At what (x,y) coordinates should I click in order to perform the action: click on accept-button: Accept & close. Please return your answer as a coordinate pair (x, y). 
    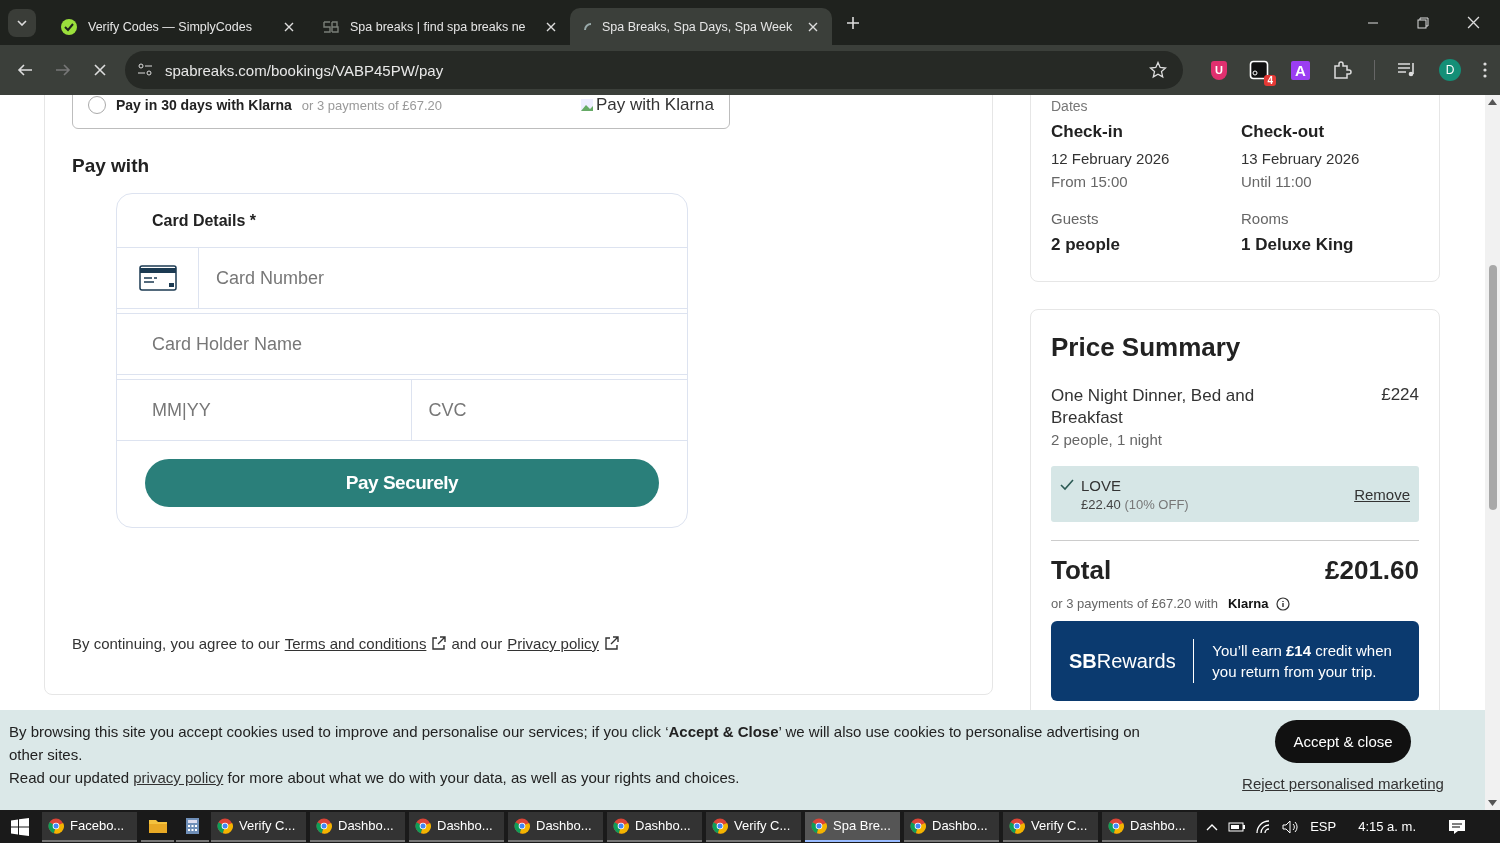
    Looking at the image, I should click on (1343, 741).